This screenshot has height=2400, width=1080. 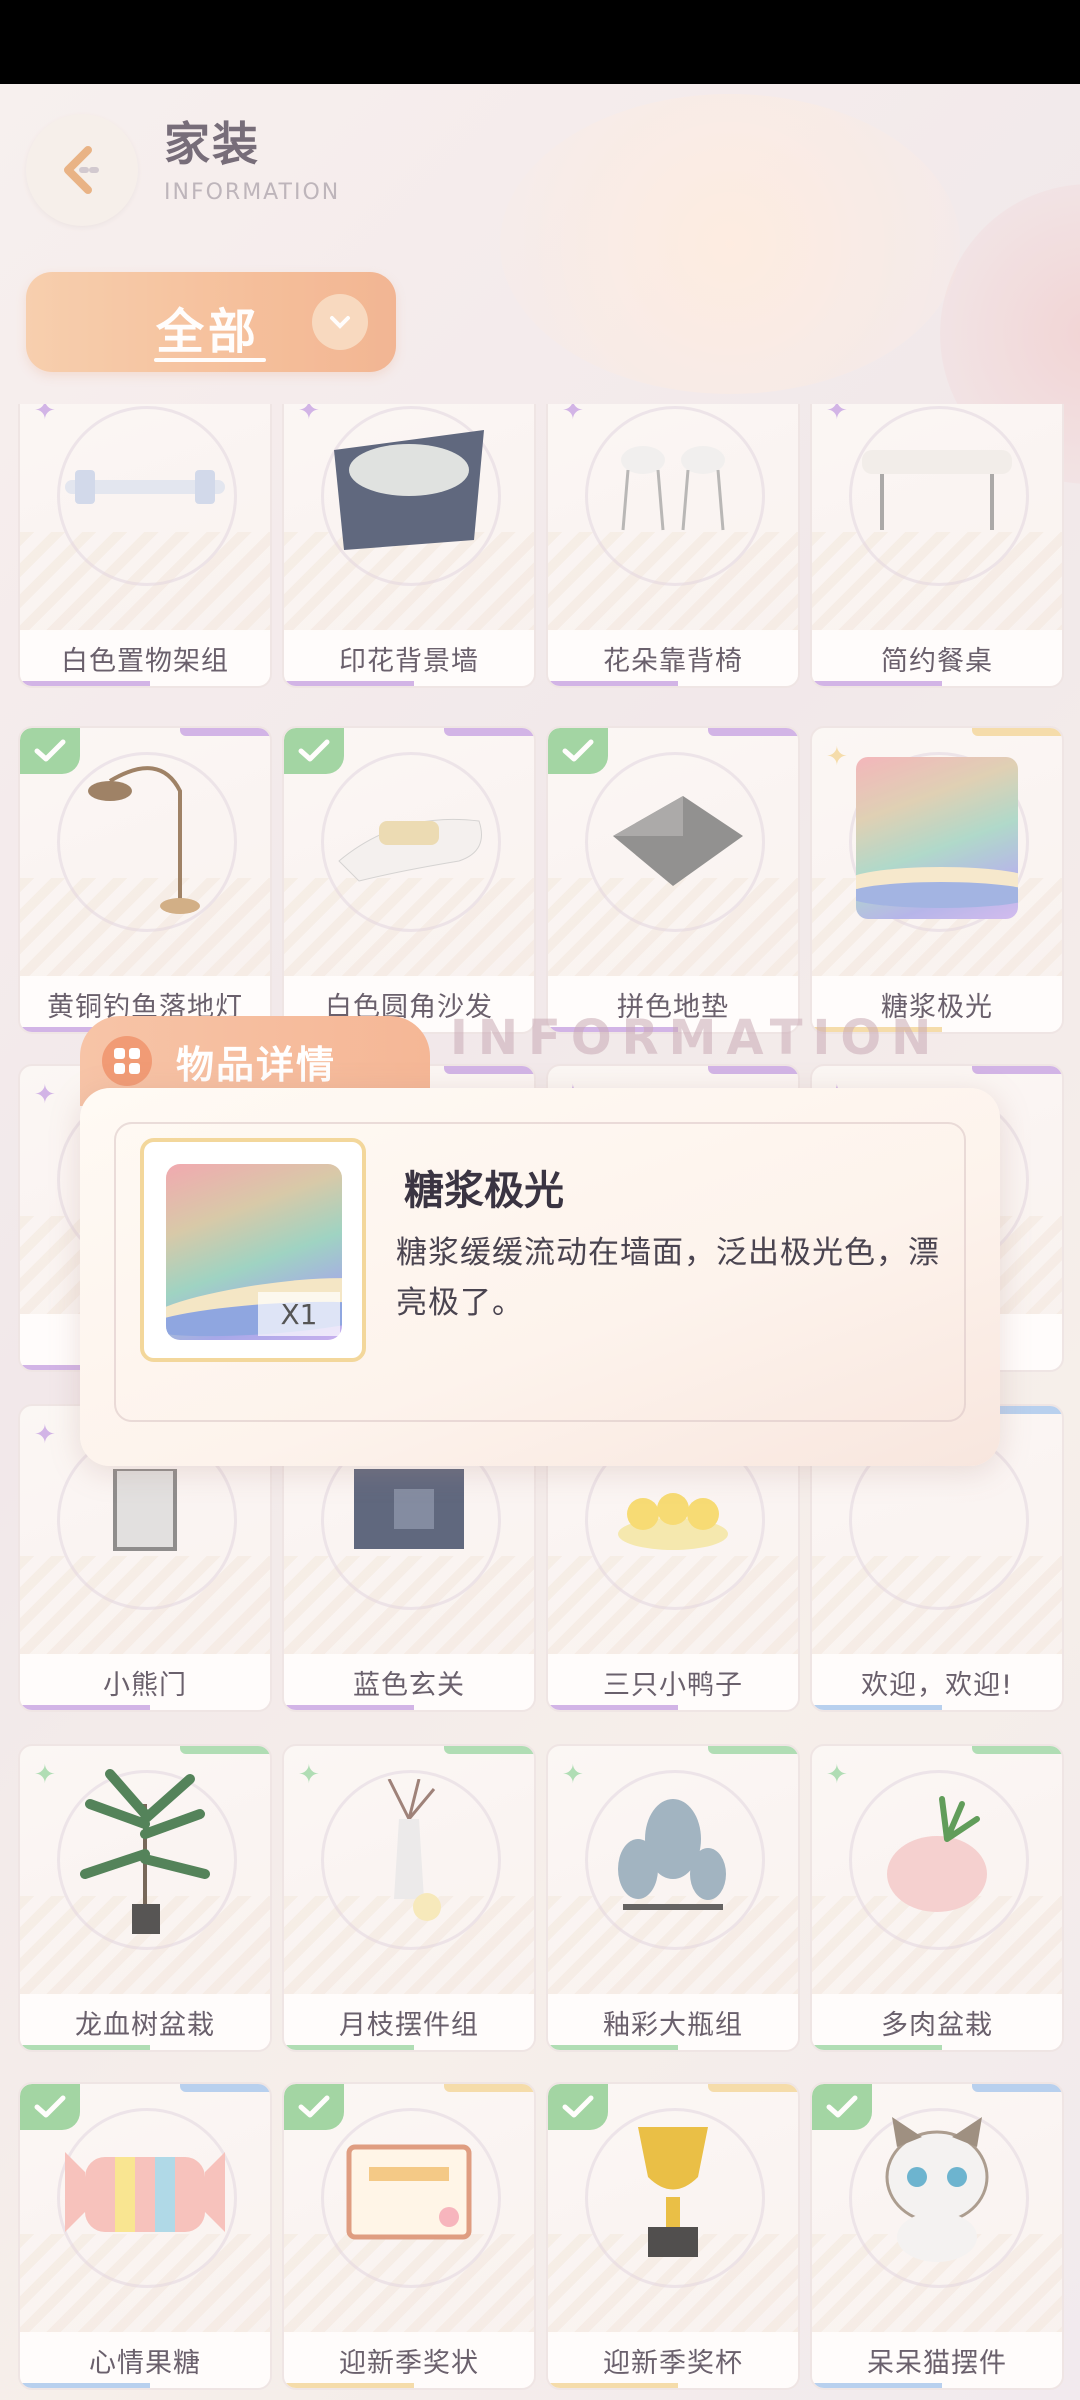 I want to click on status-bar, so click(x=540, y=42).